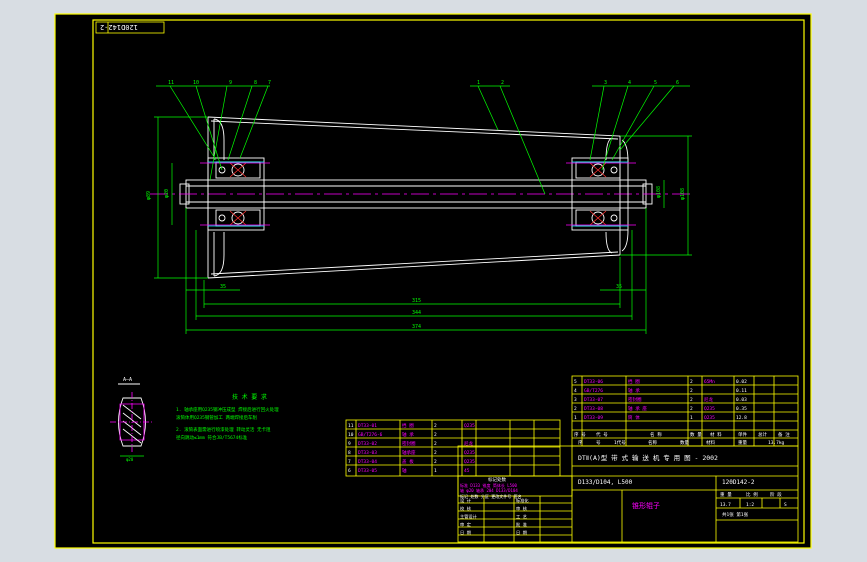 The height and width of the screenshot is (562, 867). Describe the element at coordinates (408, 434) in the screenshot. I see `bom-left-cell: 轴 承` at that location.